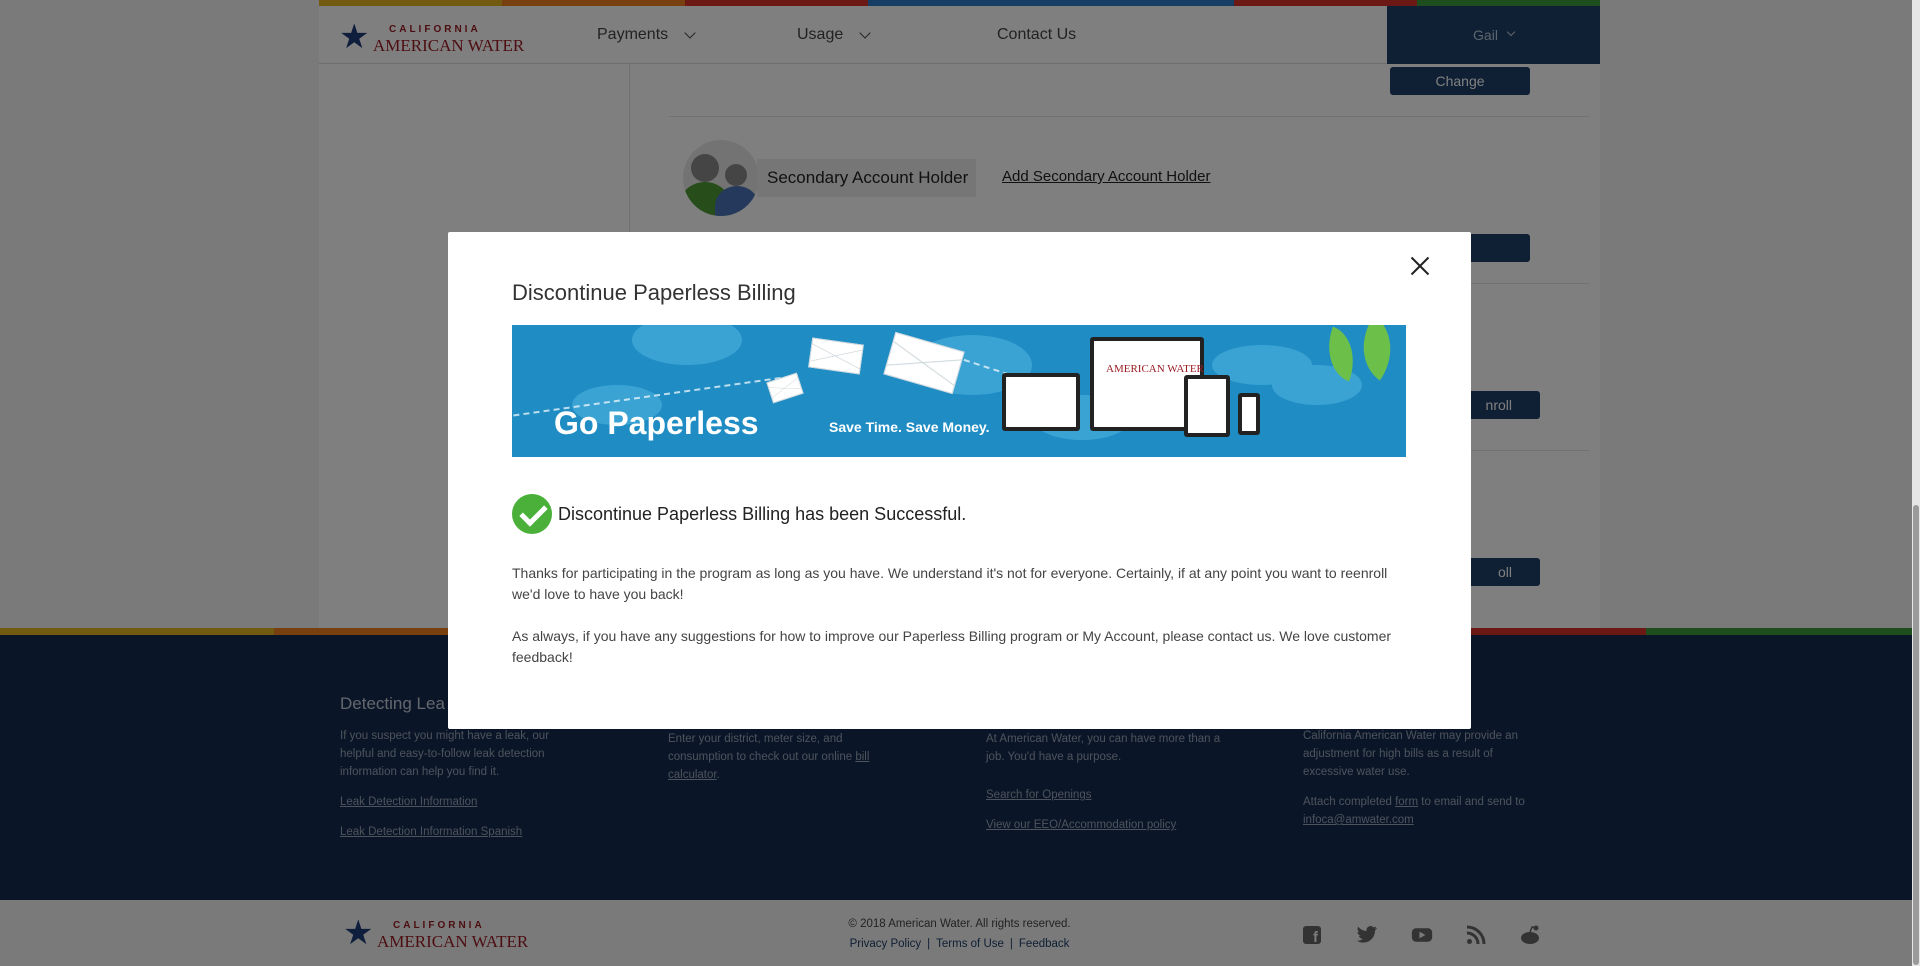 Image resolution: width=1920 pixels, height=966 pixels. What do you see at coordinates (1207, 406) in the screenshot?
I see `tablet-image` at bounding box center [1207, 406].